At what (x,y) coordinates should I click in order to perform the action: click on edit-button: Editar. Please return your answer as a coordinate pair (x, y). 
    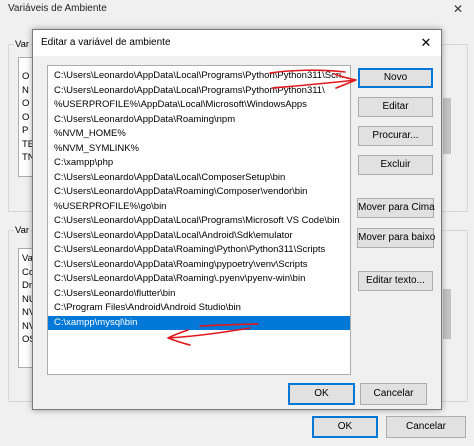
    Looking at the image, I should click on (395, 107).